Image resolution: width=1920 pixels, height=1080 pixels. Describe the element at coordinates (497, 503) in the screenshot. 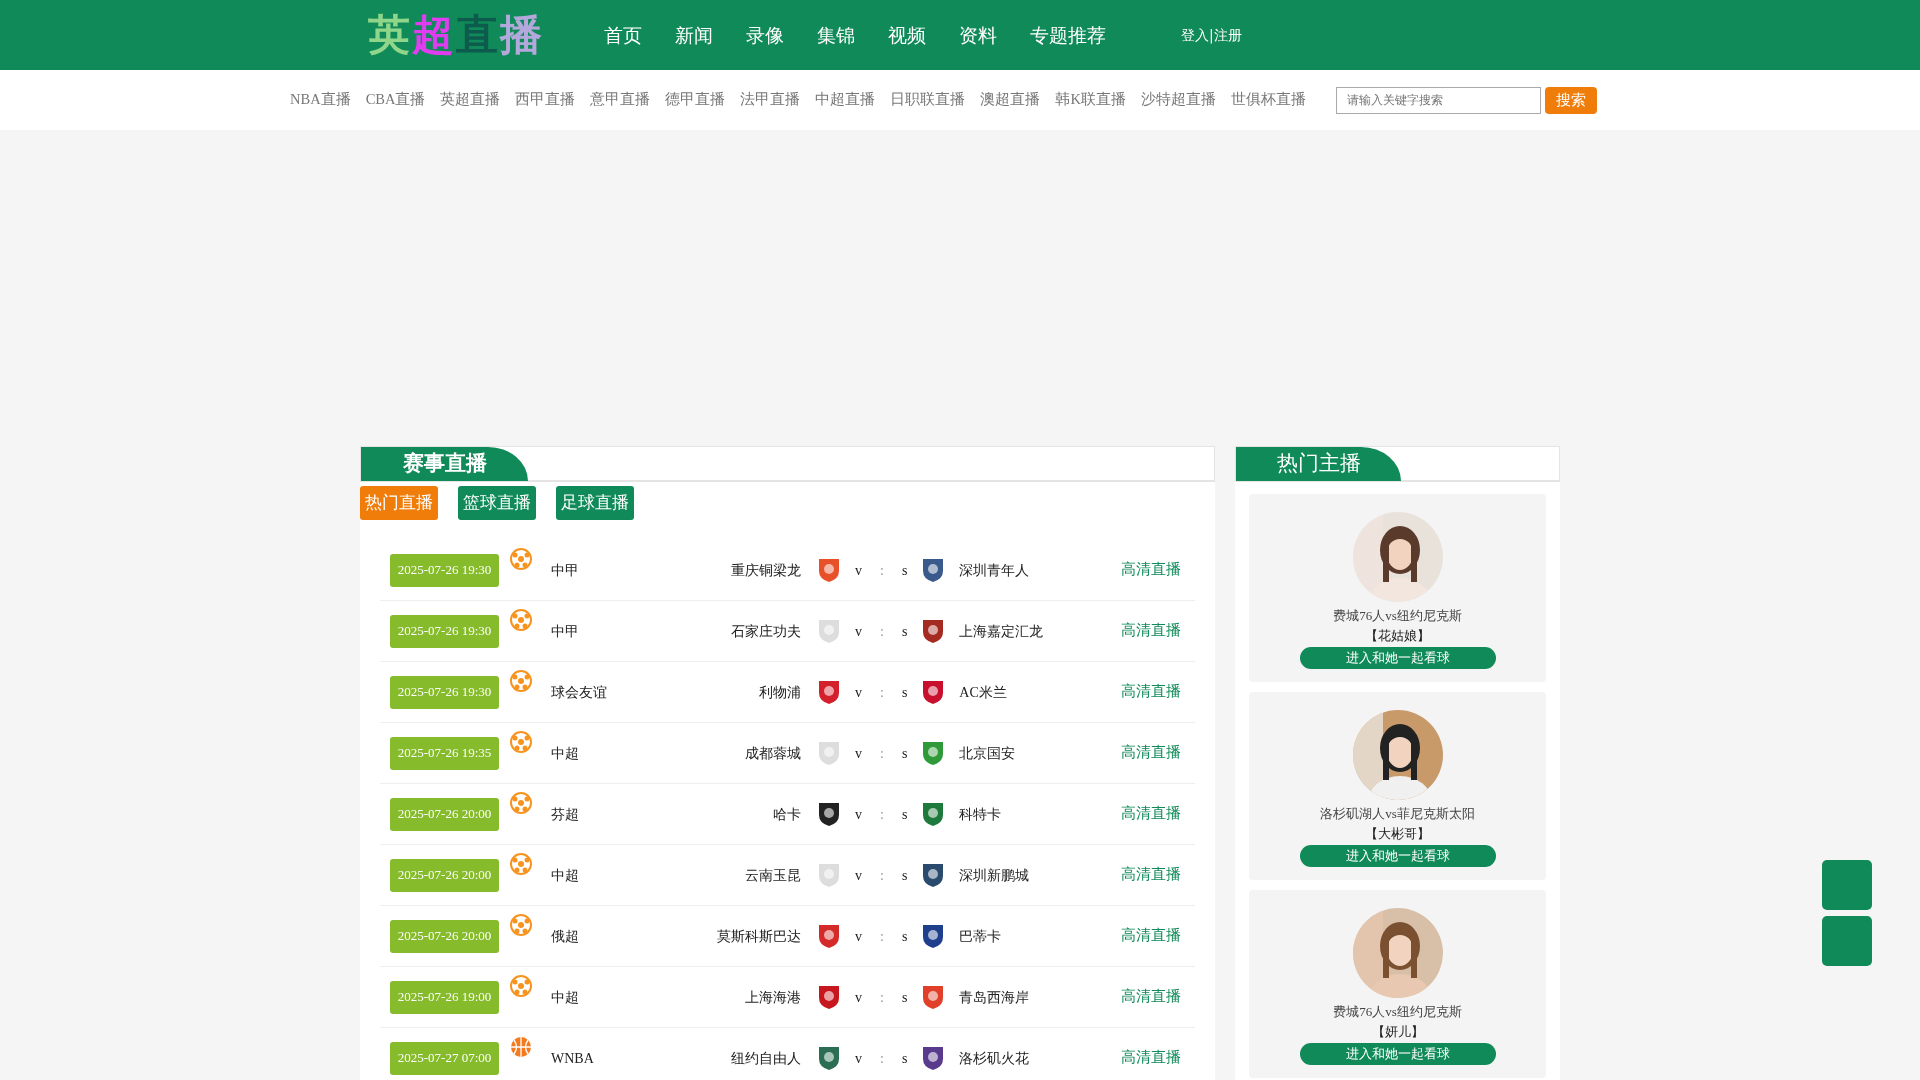

I see `filter-tab: 篮球直播` at that location.